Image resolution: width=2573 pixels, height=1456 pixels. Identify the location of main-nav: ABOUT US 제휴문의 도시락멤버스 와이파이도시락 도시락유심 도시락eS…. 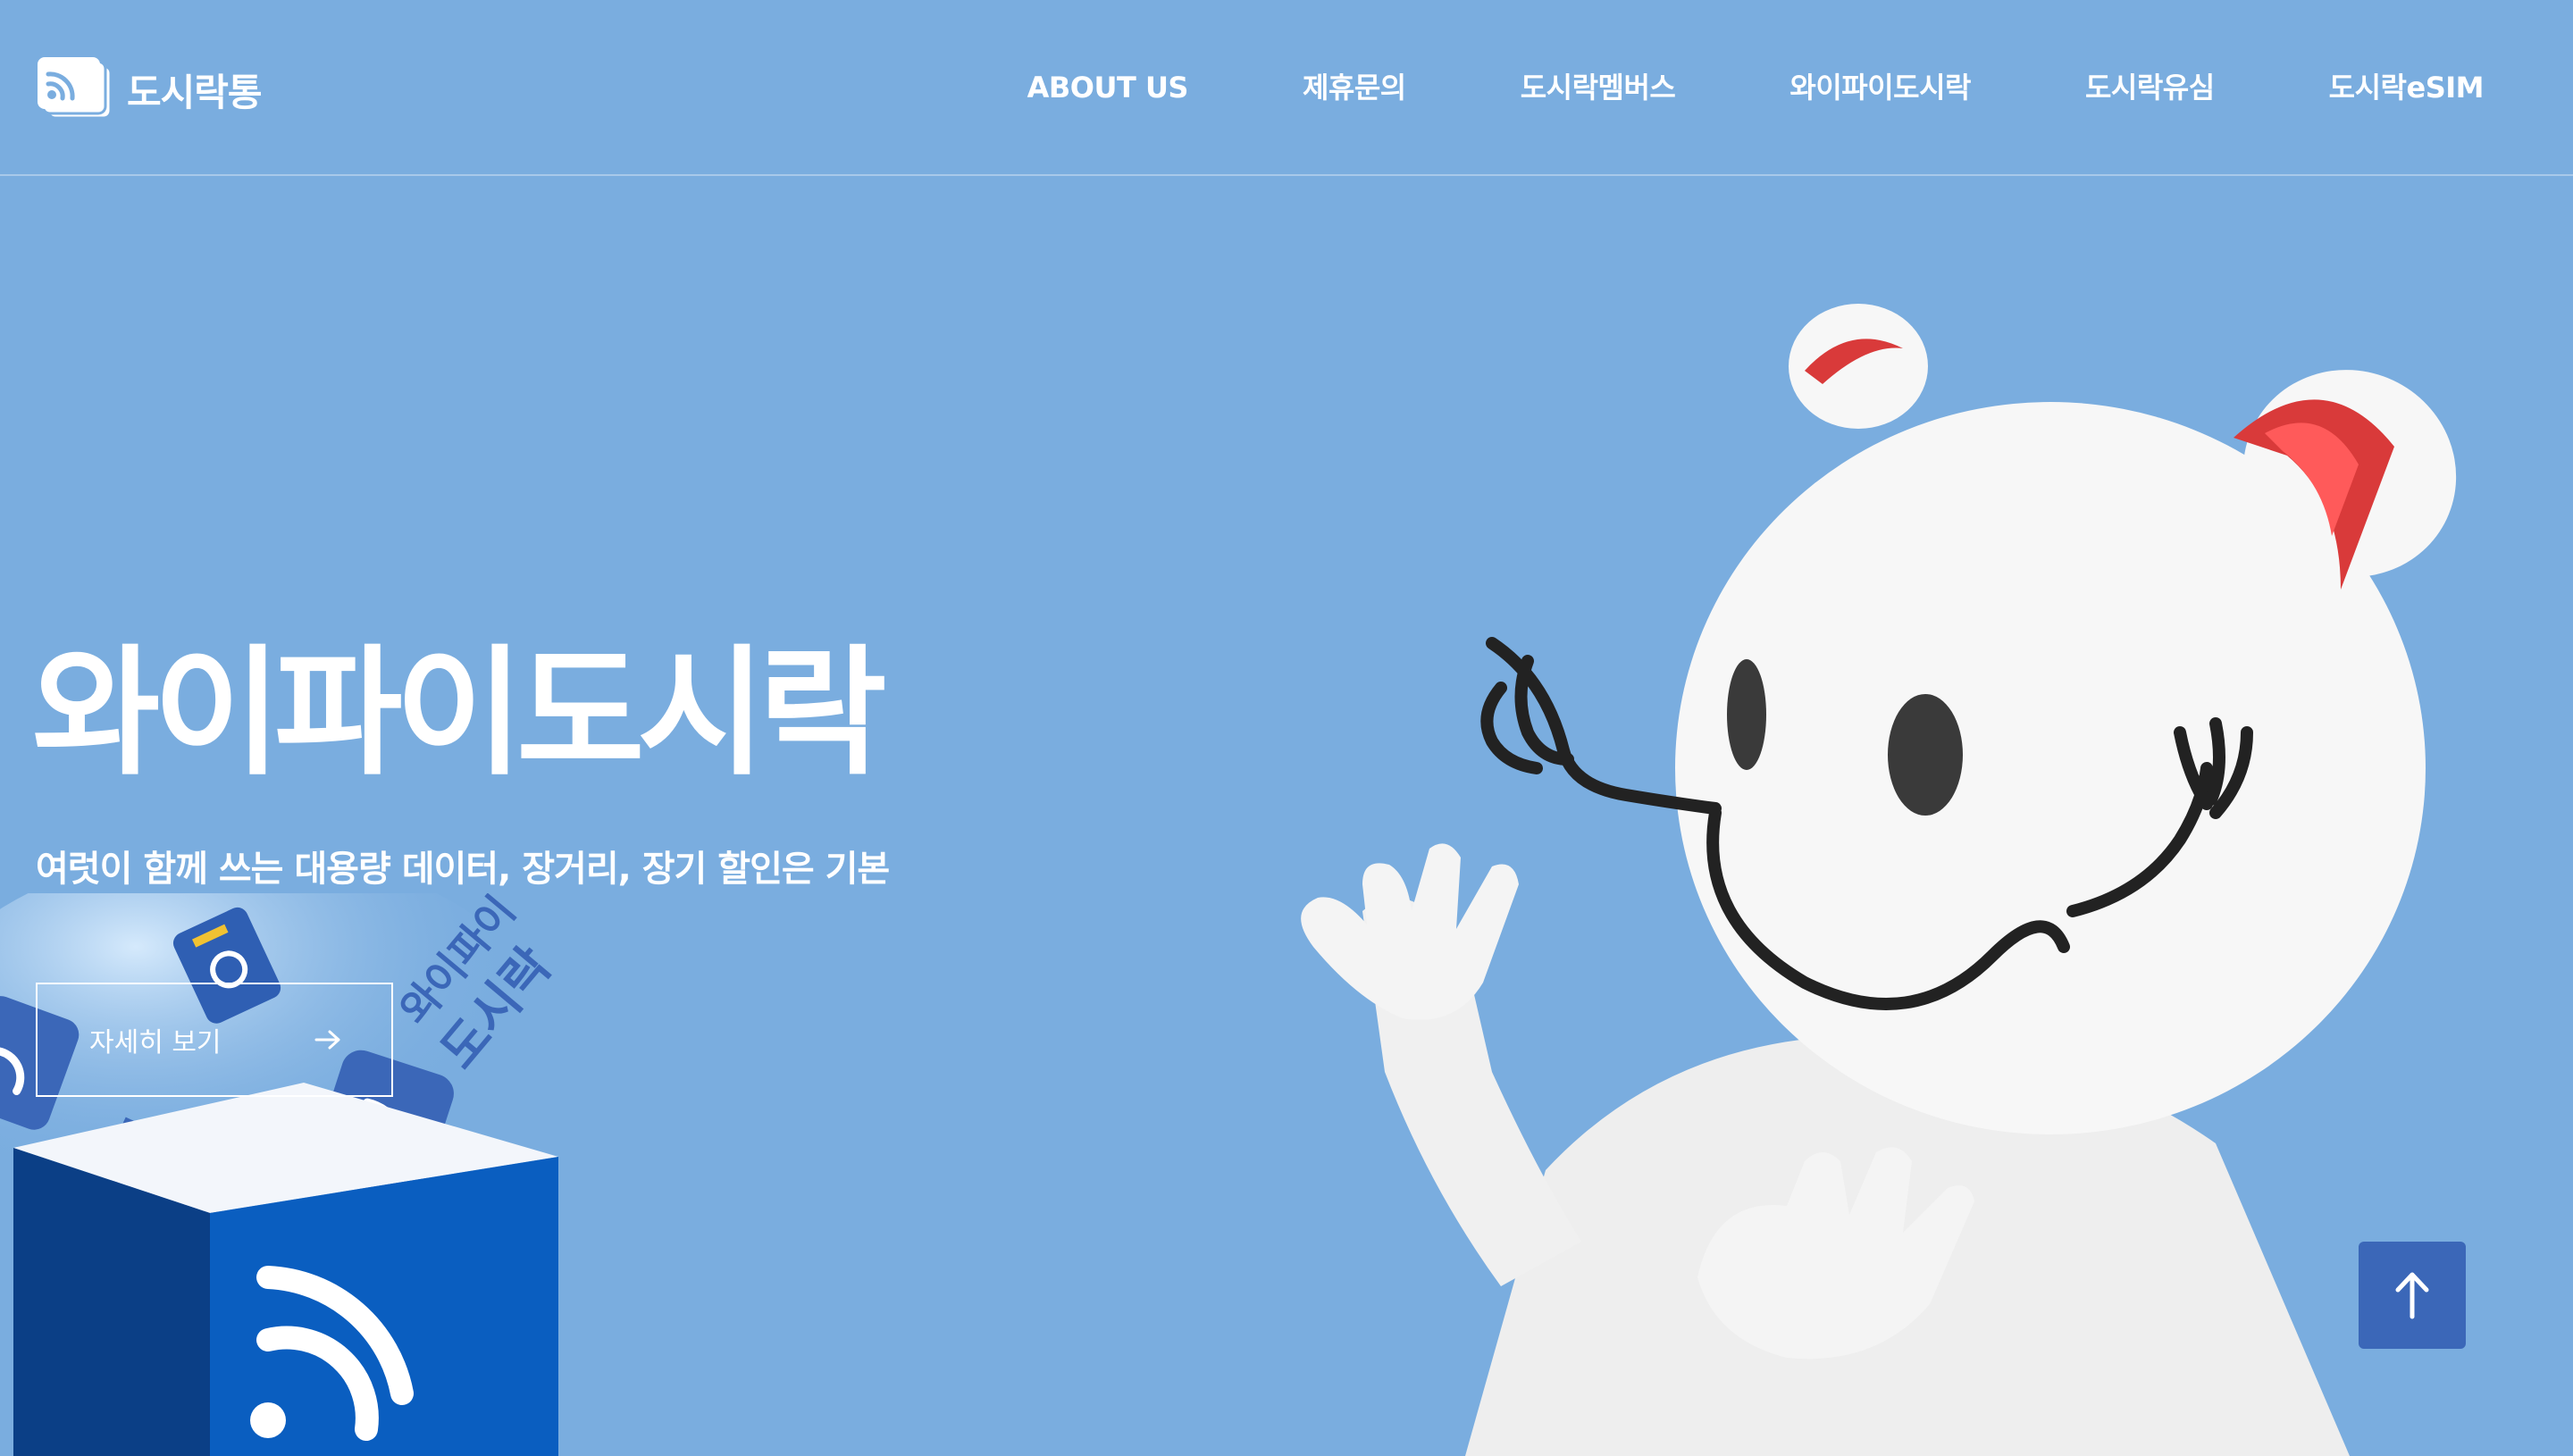
(1756, 88).